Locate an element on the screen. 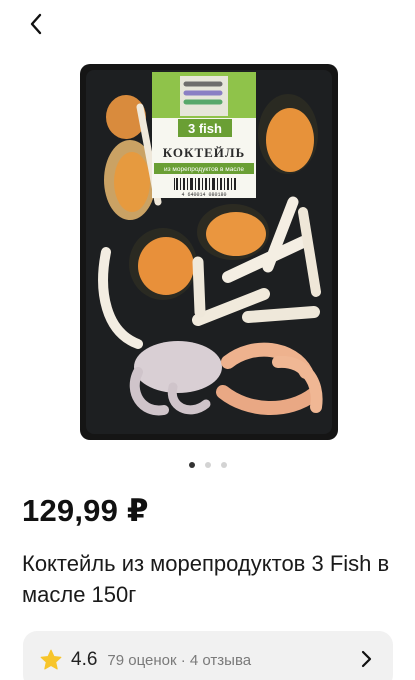 This screenshot has width=415, height=680. package-title: КОКТЕЙЛЬ is located at coordinates (204, 152).